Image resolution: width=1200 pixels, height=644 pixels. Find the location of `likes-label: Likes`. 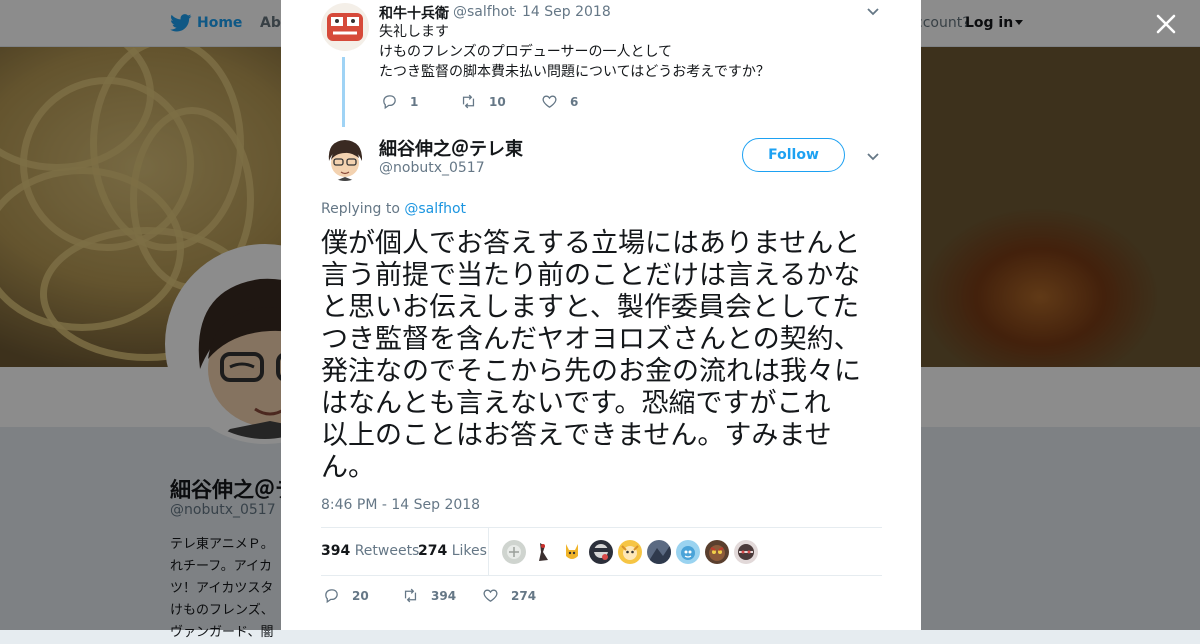

likes-label: Likes is located at coordinates (469, 551).